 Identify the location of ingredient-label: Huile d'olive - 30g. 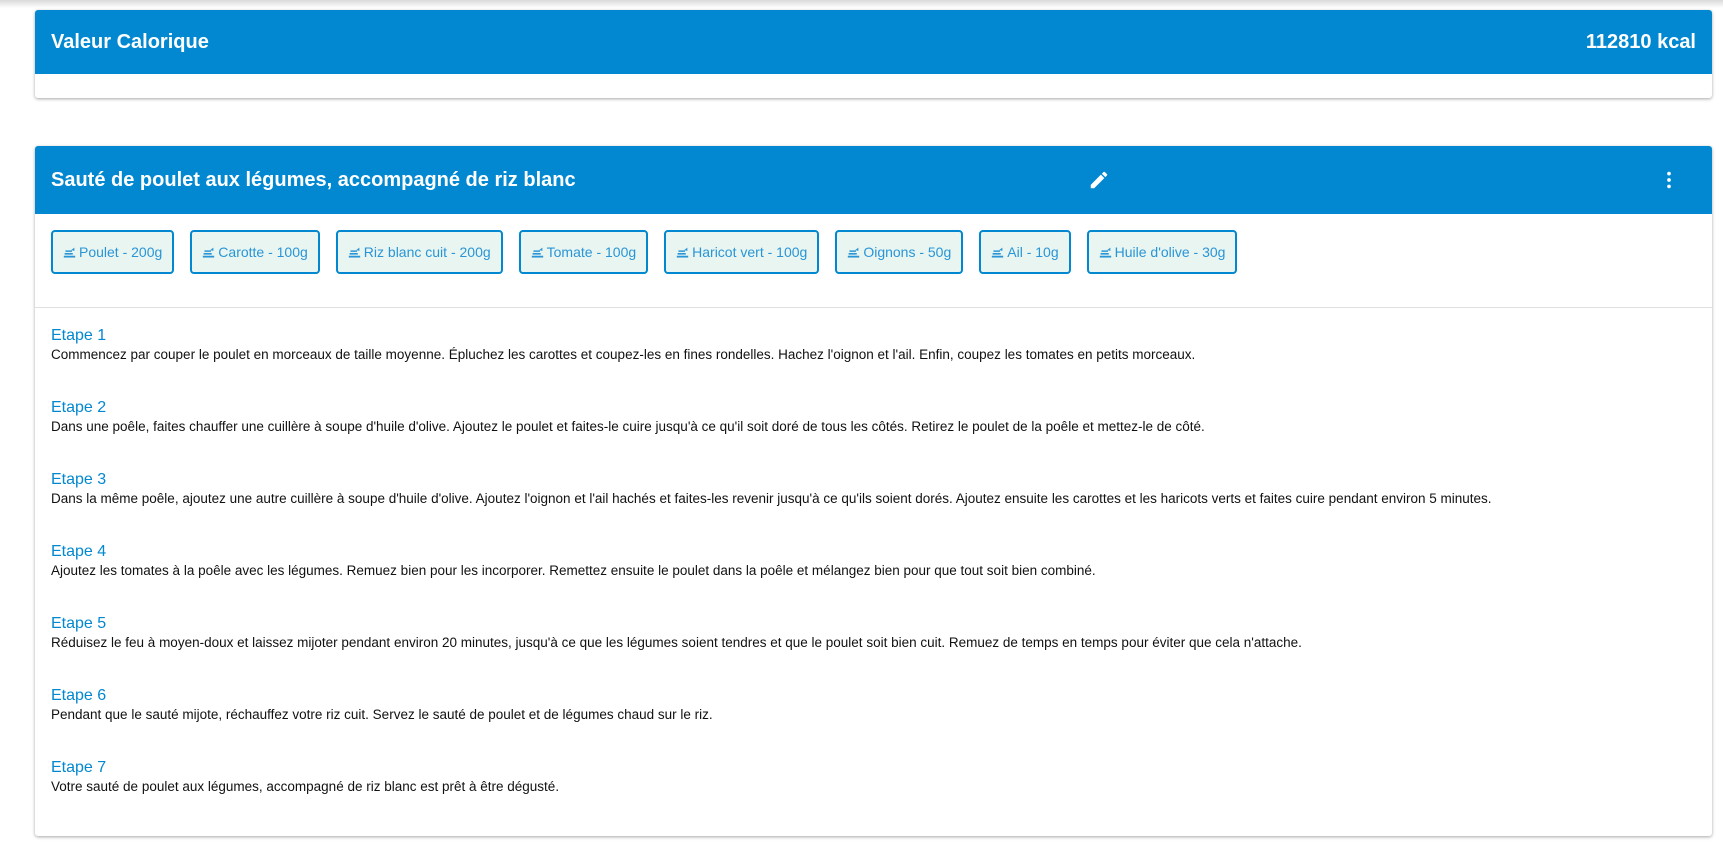
(1170, 252).